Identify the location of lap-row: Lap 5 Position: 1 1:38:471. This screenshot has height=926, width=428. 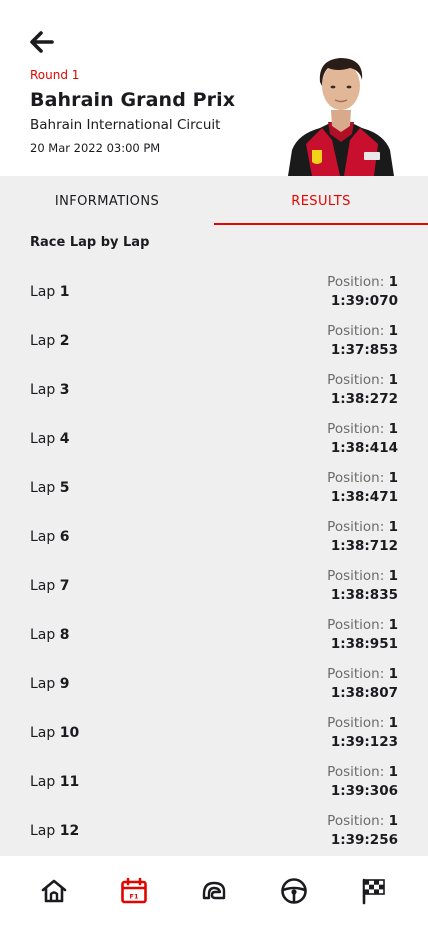
(214, 487).